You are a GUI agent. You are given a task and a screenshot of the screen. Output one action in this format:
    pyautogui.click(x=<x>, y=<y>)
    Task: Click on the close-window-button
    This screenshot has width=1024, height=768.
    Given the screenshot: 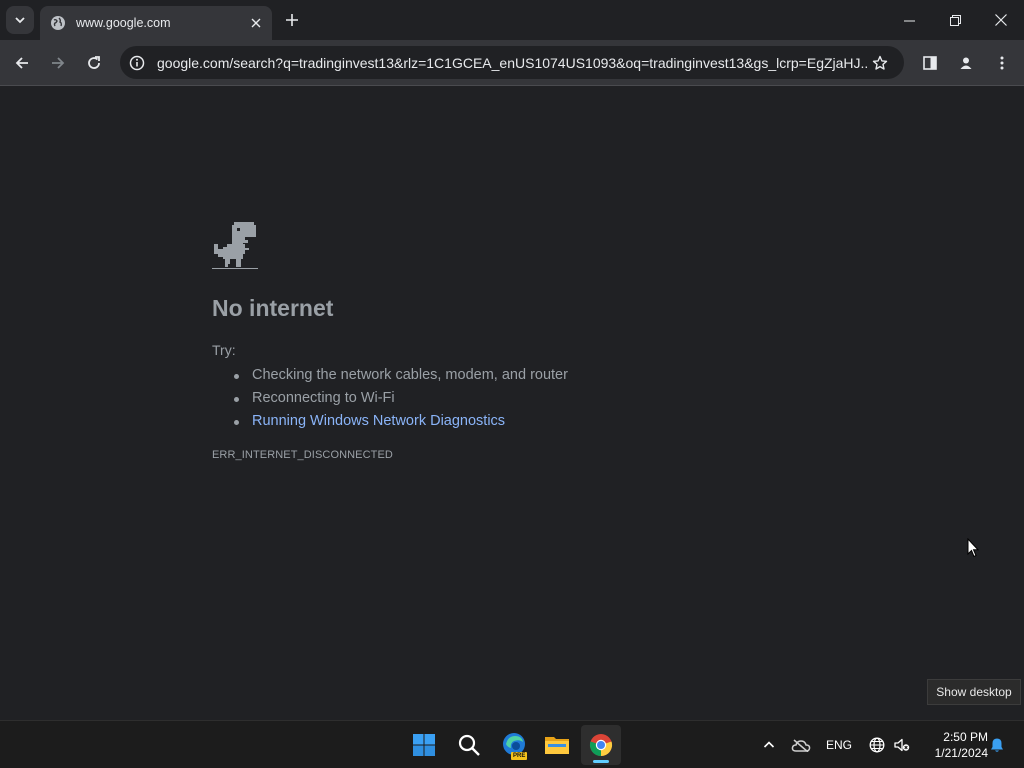 What is the action you would take?
    pyautogui.click(x=1001, y=20)
    